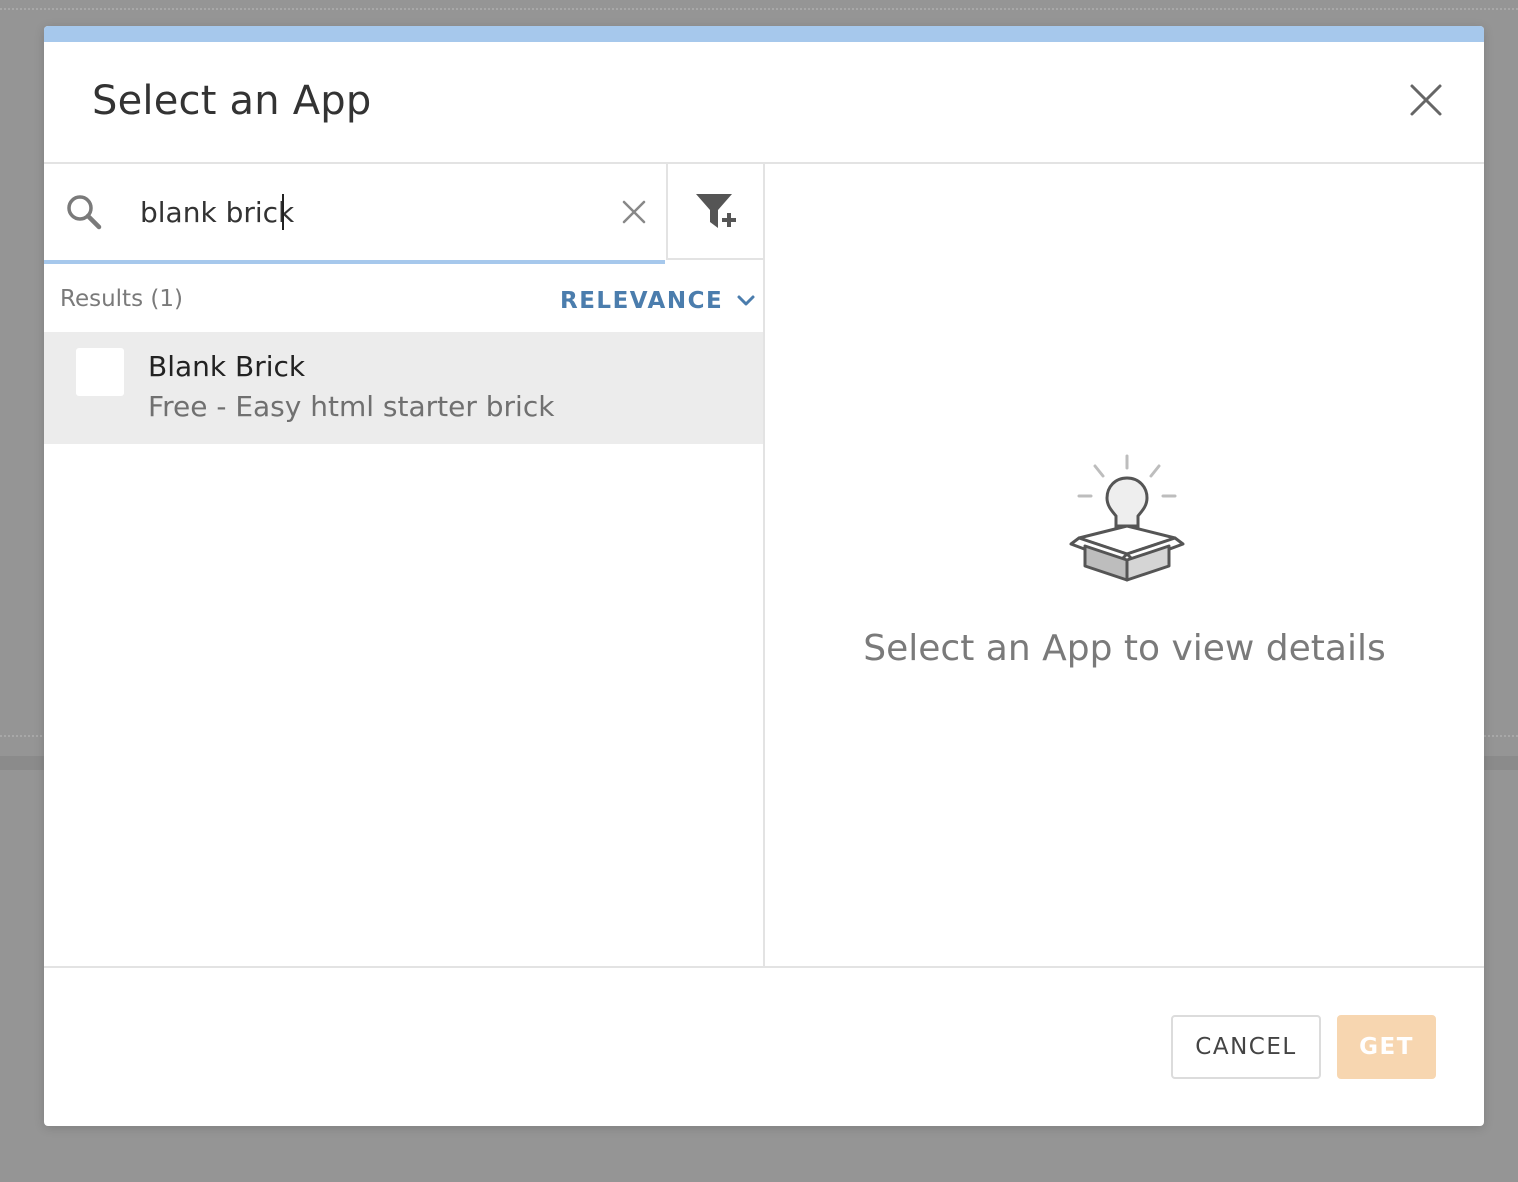  Describe the element at coordinates (1127, 518) in the screenshot. I see `lightbulb-box-icon` at that location.